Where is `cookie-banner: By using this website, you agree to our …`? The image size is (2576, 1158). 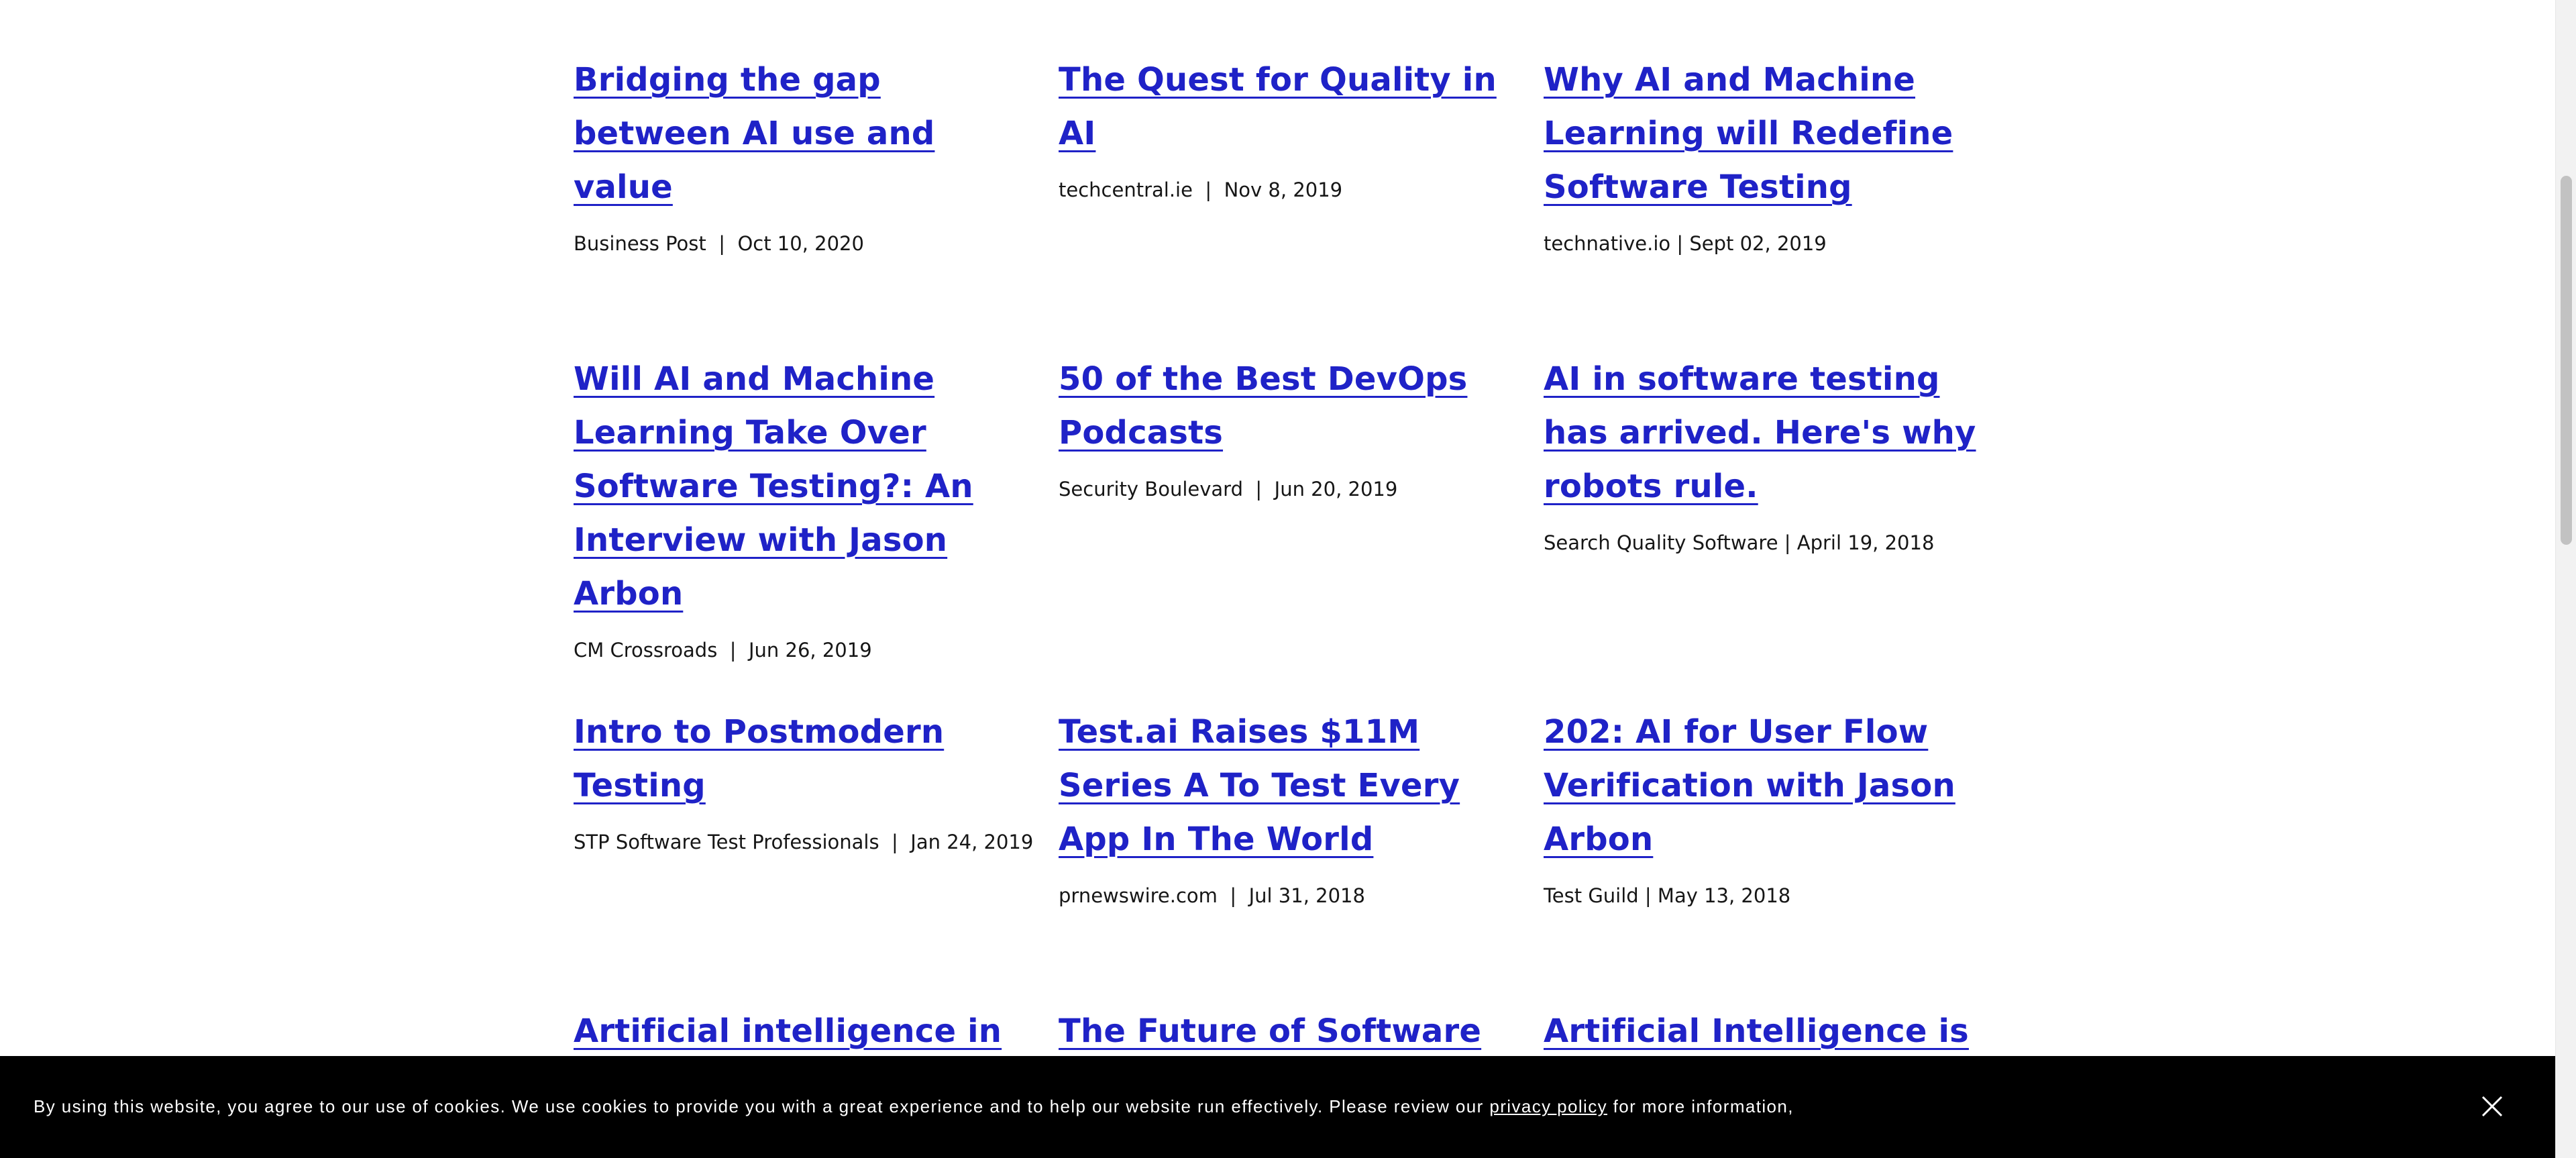 cookie-banner: By using this website, you agree to our … is located at coordinates (1278, 1107).